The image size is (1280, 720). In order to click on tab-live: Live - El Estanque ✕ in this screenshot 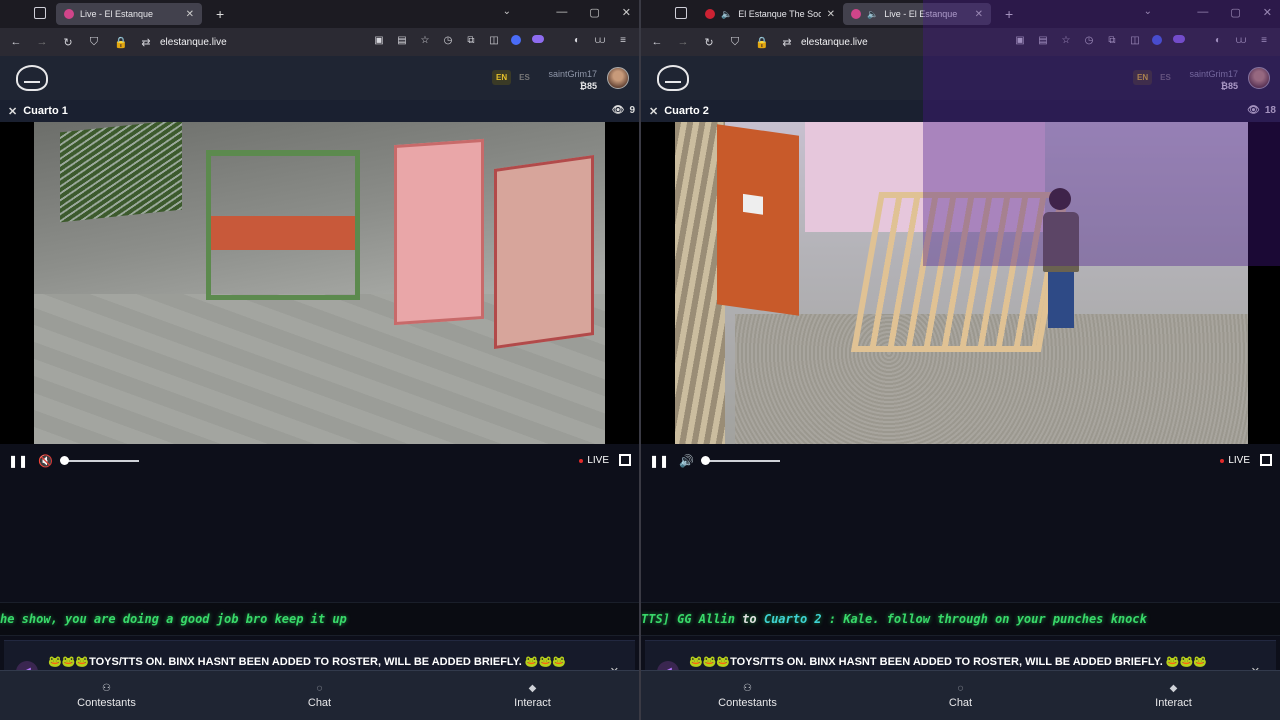, I will do `click(129, 14)`.